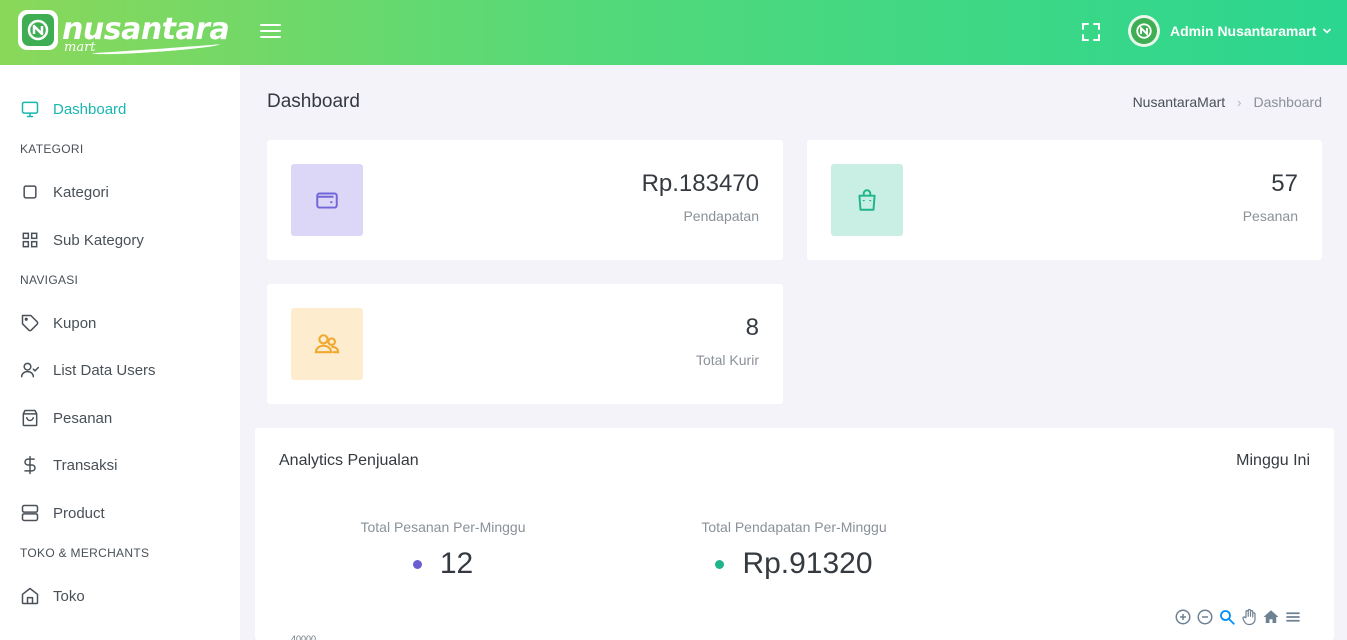 The image size is (1347, 640). What do you see at coordinates (1243, 31) in the screenshot?
I see `user-name: Admin Nusantaramart` at bounding box center [1243, 31].